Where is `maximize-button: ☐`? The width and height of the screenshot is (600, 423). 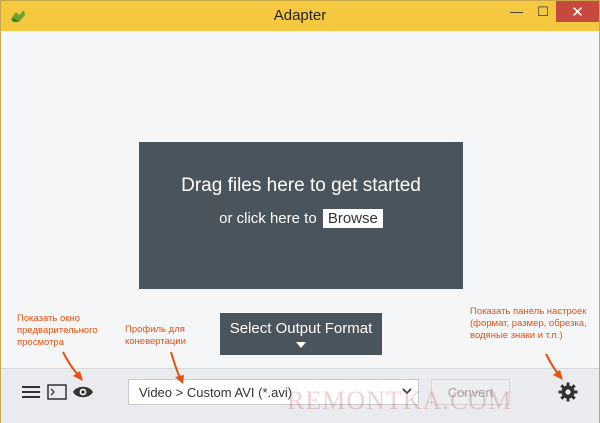
maximize-button: ☐ is located at coordinates (543, 11).